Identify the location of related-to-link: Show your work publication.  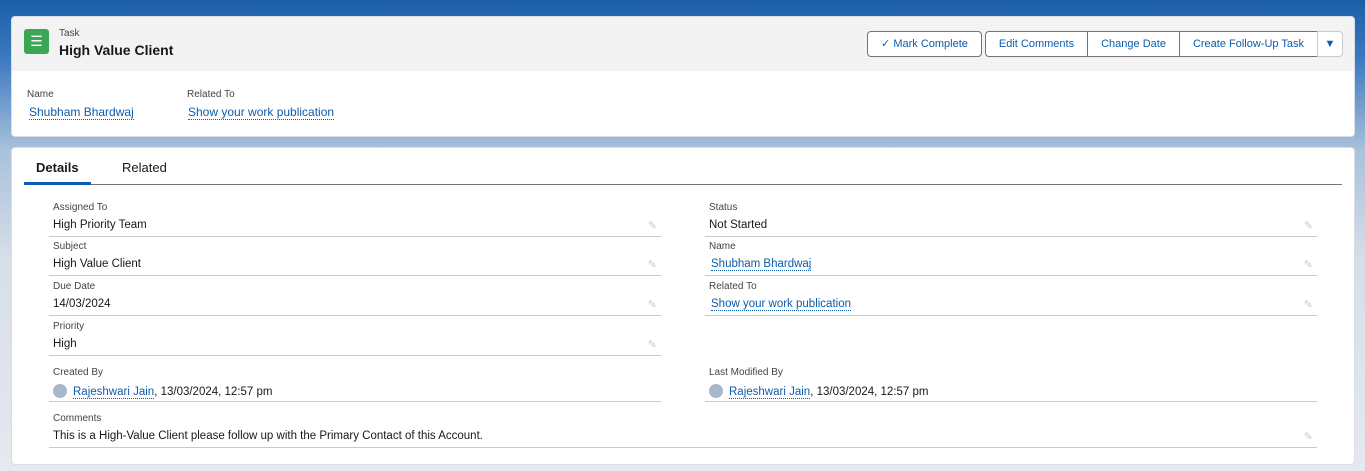
(781, 304).